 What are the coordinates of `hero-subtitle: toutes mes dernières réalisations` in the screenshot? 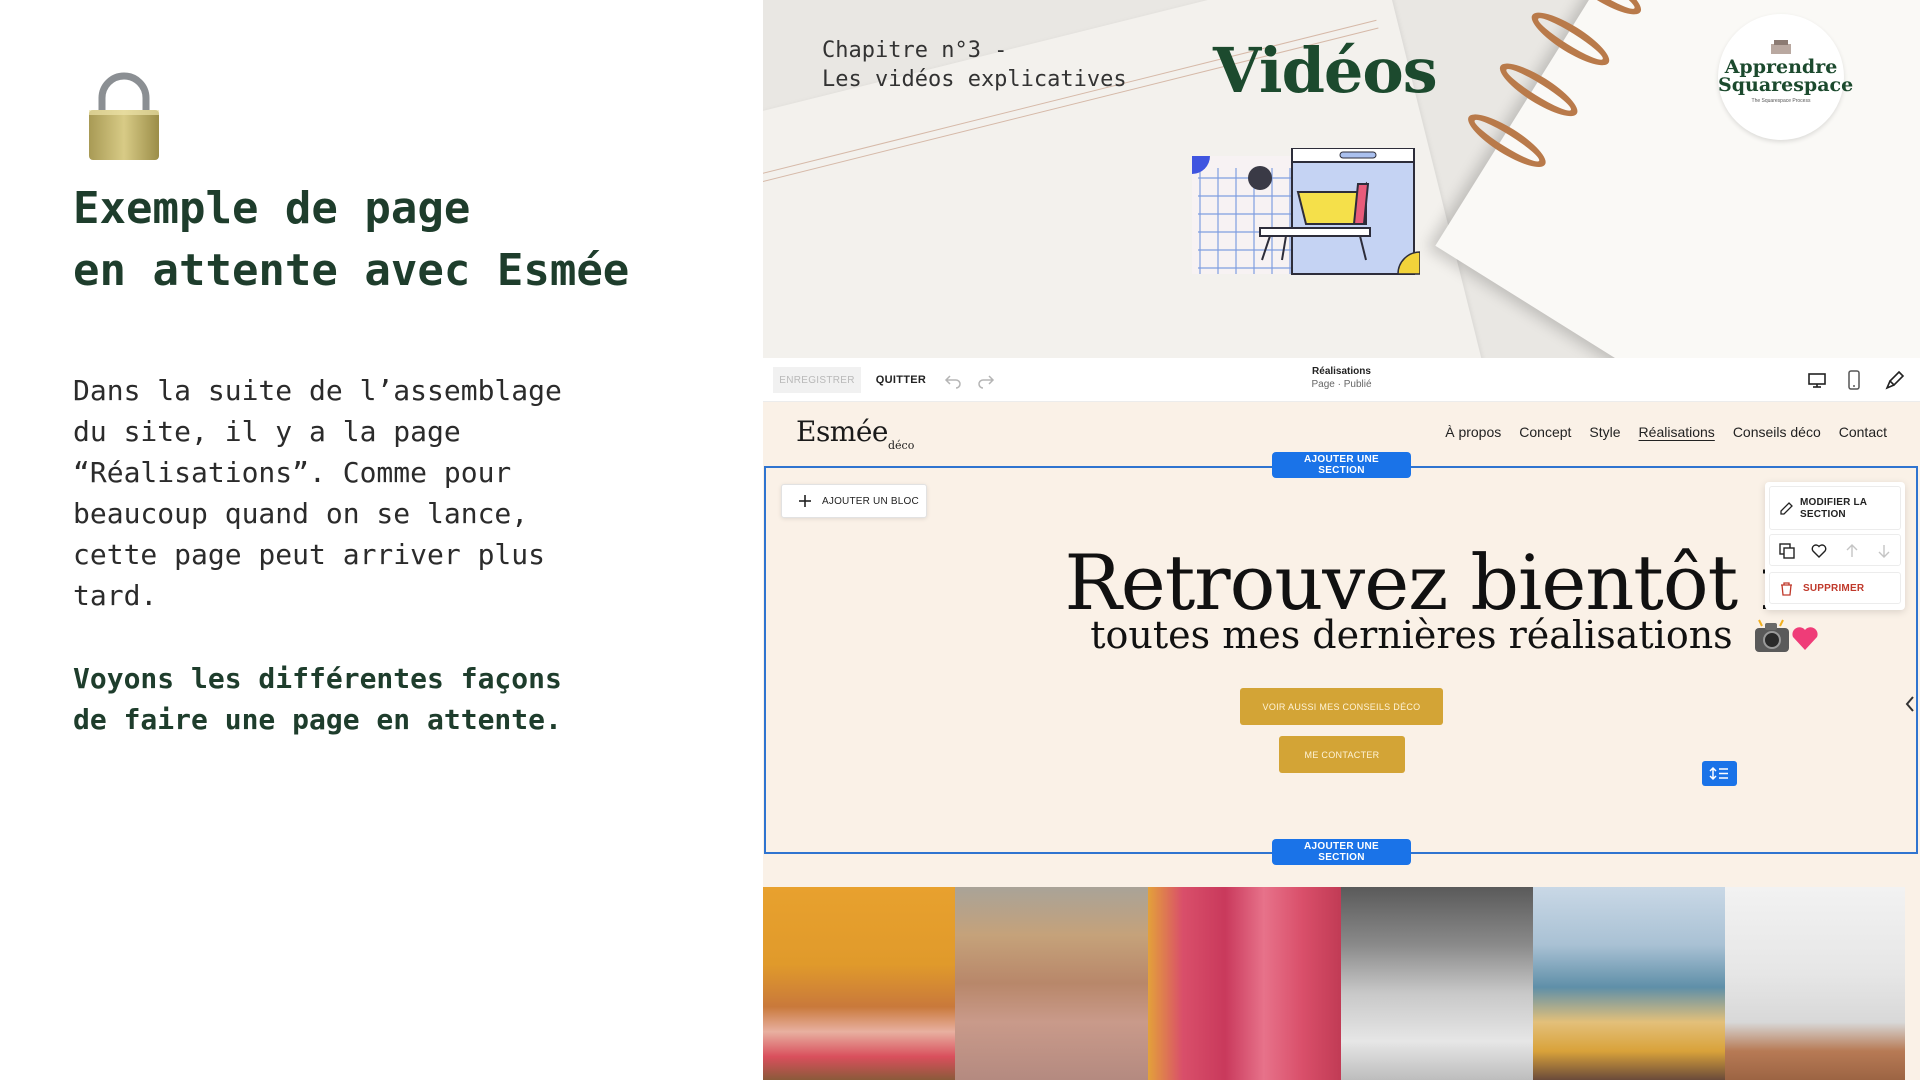 It's located at (1341, 635).